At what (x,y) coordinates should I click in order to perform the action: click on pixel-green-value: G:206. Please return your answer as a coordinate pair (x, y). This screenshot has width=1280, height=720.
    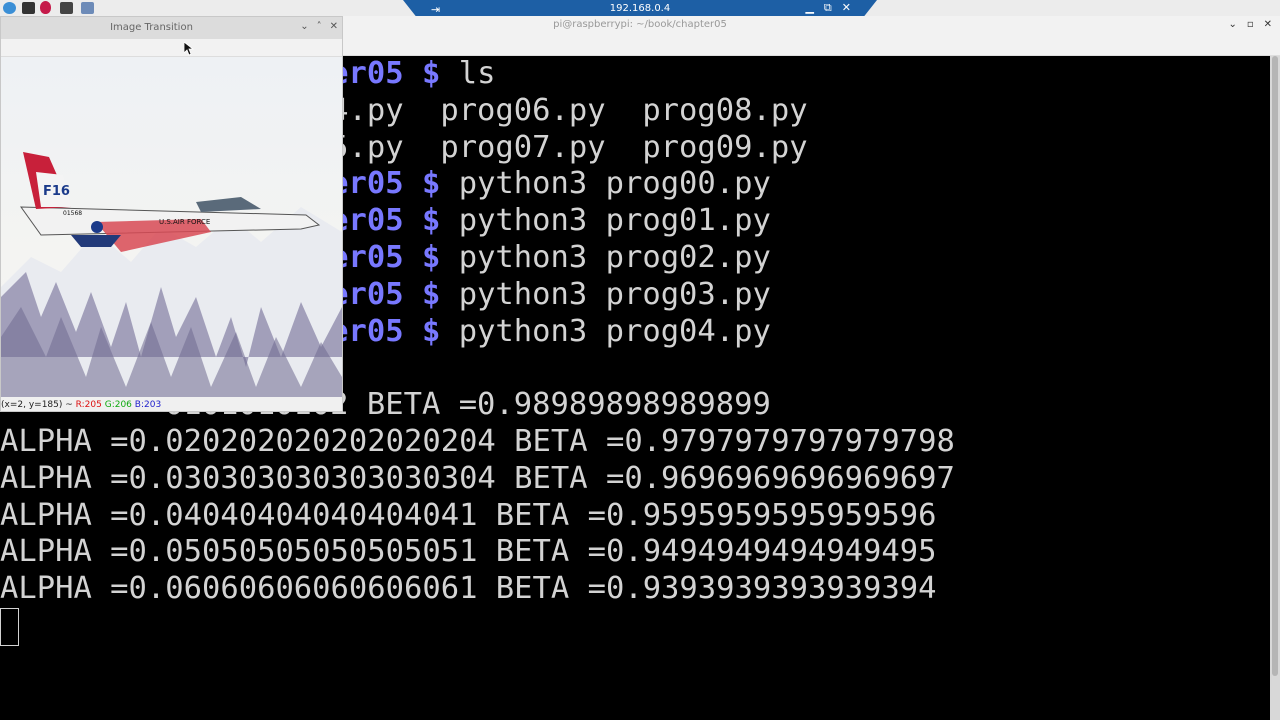
    Looking at the image, I should click on (118, 405).